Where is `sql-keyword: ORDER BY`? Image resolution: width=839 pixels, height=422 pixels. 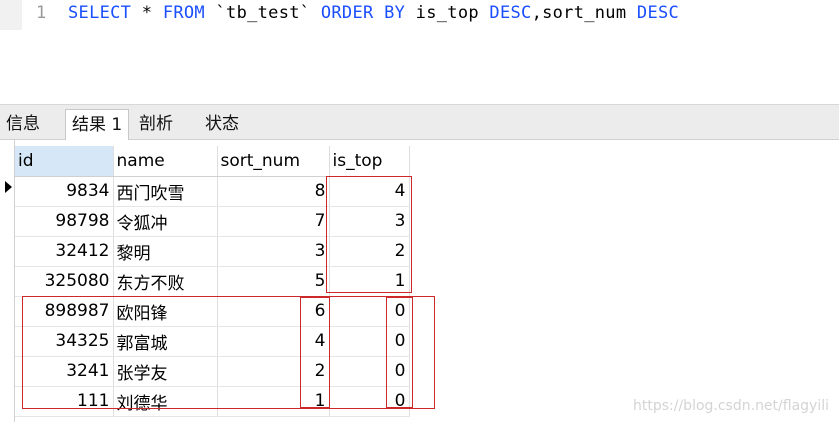 sql-keyword: ORDER BY is located at coordinates (363, 13).